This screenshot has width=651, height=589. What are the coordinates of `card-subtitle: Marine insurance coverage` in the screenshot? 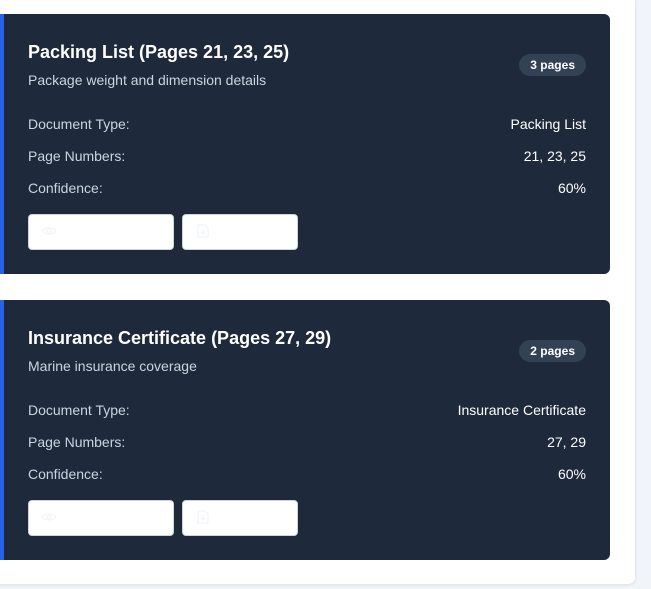 It's located at (112, 366).